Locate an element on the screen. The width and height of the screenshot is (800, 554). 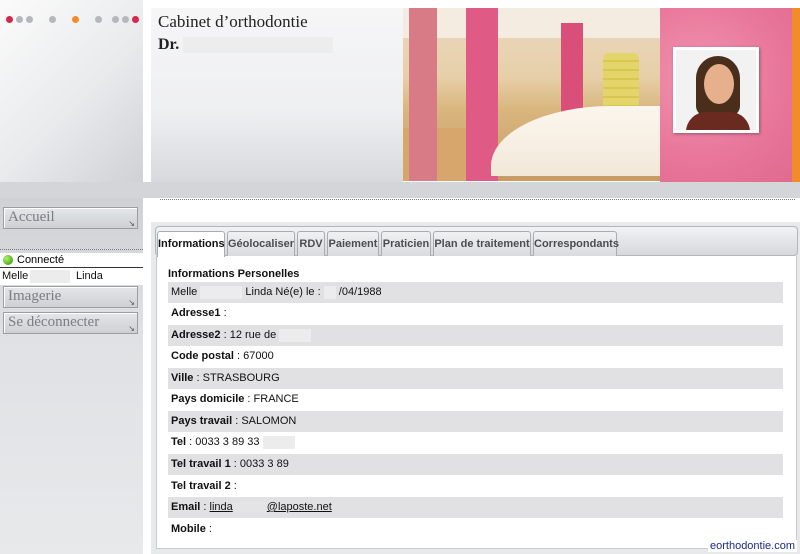
adresse2-label: Adresse2 is located at coordinates (196, 335).